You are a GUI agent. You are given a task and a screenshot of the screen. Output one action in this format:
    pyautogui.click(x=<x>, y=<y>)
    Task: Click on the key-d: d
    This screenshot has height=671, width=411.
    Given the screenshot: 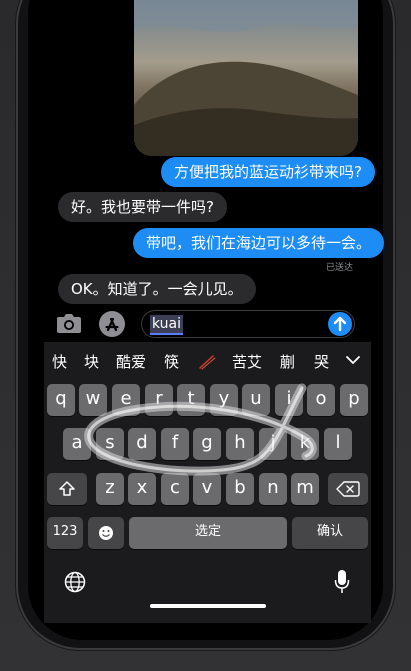 What is the action you would take?
    pyautogui.click(x=142, y=444)
    